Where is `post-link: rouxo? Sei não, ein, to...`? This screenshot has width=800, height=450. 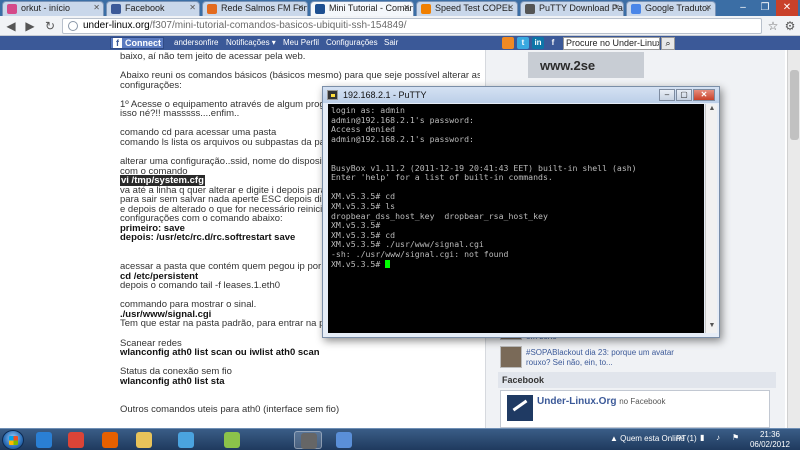 post-link: rouxo? Sei não, ein, to... is located at coordinates (569, 362).